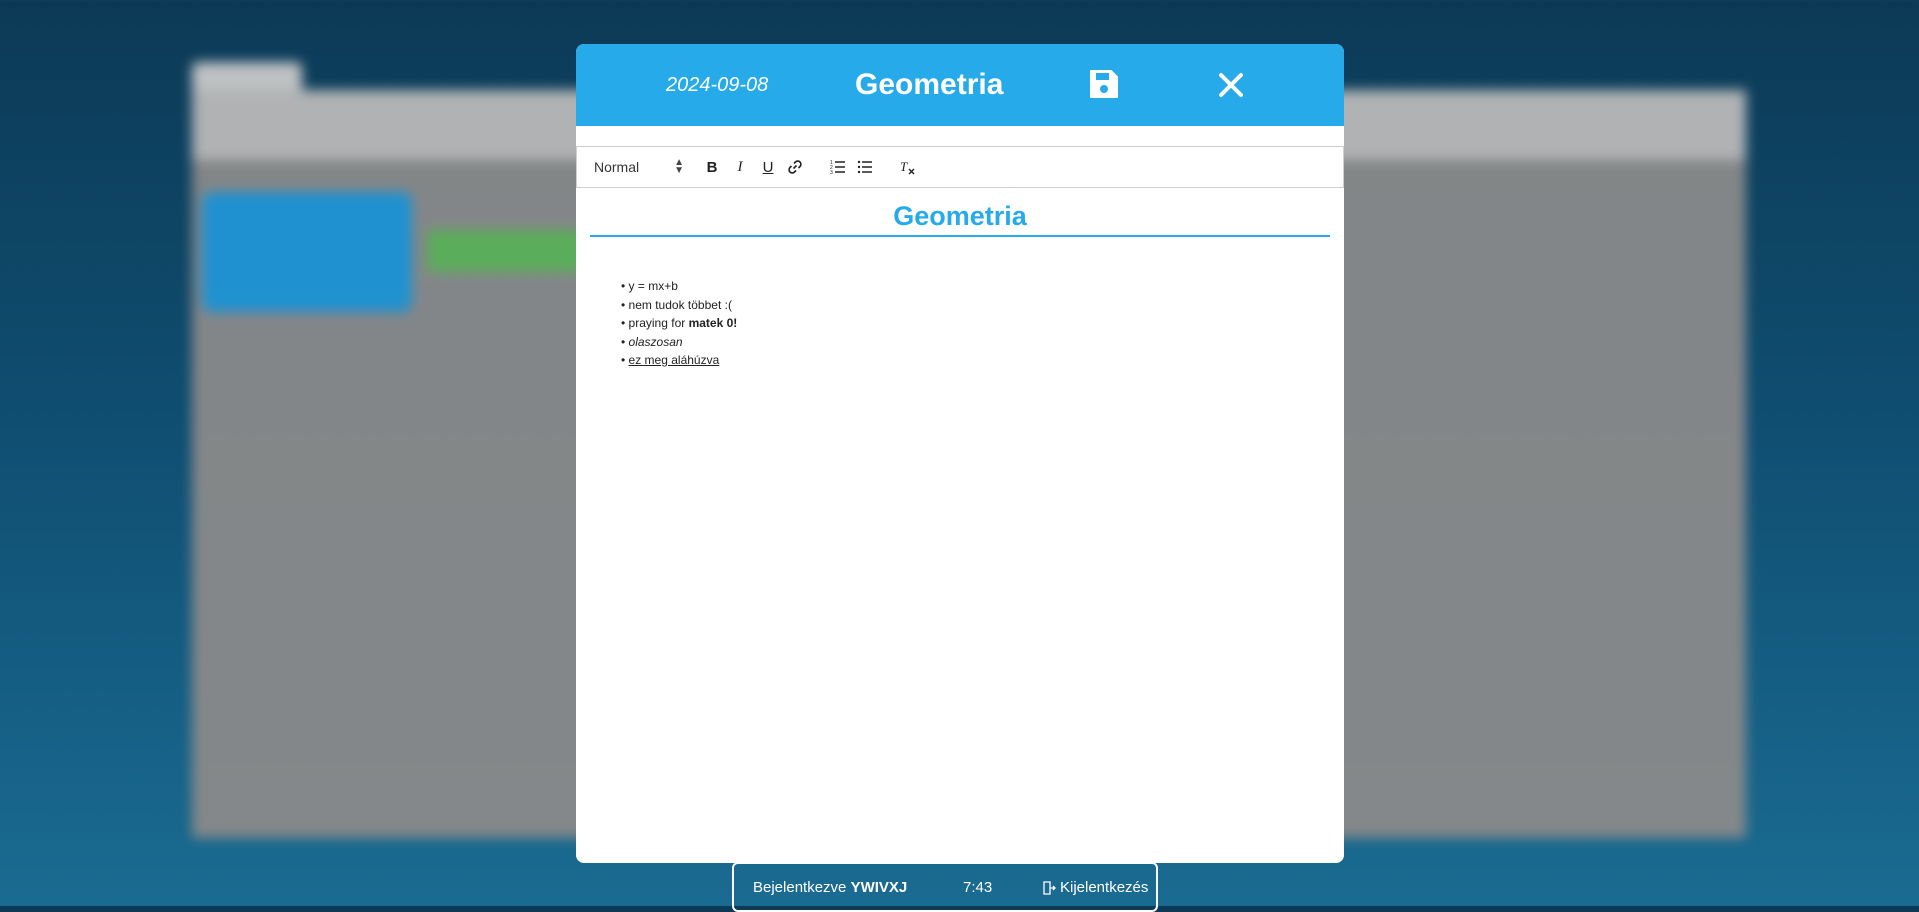 This screenshot has width=1919, height=912. What do you see at coordinates (679, 286) in the screenshot?
I see `list-item: y = mx+b` at bounding box center [679, 286].